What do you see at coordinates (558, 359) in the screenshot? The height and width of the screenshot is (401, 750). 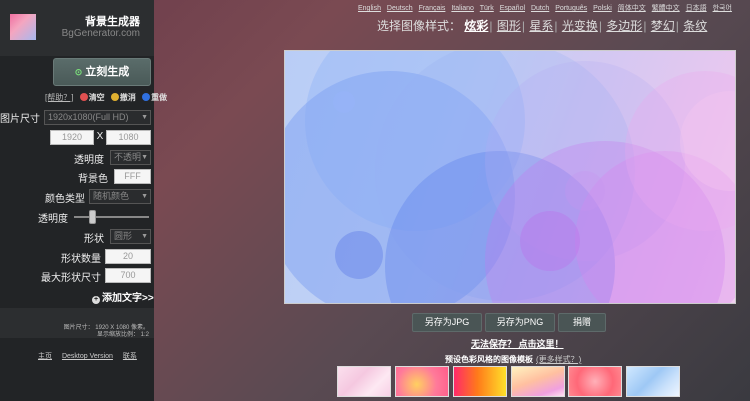 I see `more-styles-link: (更多样式？)` at bounding box center [558, 359].